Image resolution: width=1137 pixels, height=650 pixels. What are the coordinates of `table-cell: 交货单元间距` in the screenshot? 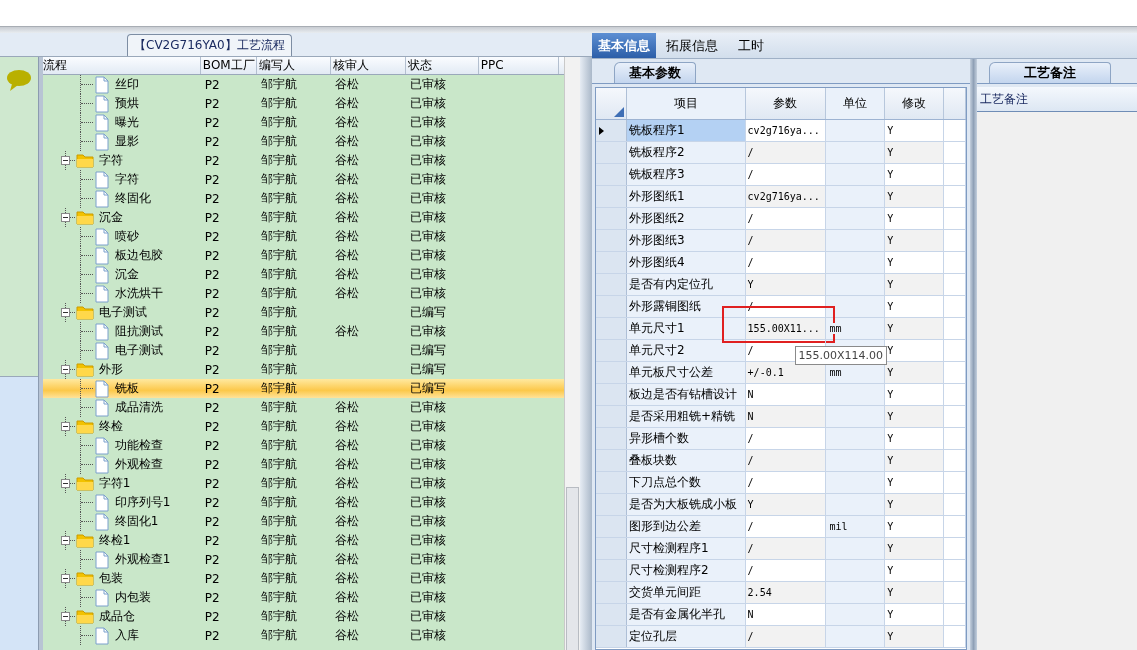 It's located at (686, 592).